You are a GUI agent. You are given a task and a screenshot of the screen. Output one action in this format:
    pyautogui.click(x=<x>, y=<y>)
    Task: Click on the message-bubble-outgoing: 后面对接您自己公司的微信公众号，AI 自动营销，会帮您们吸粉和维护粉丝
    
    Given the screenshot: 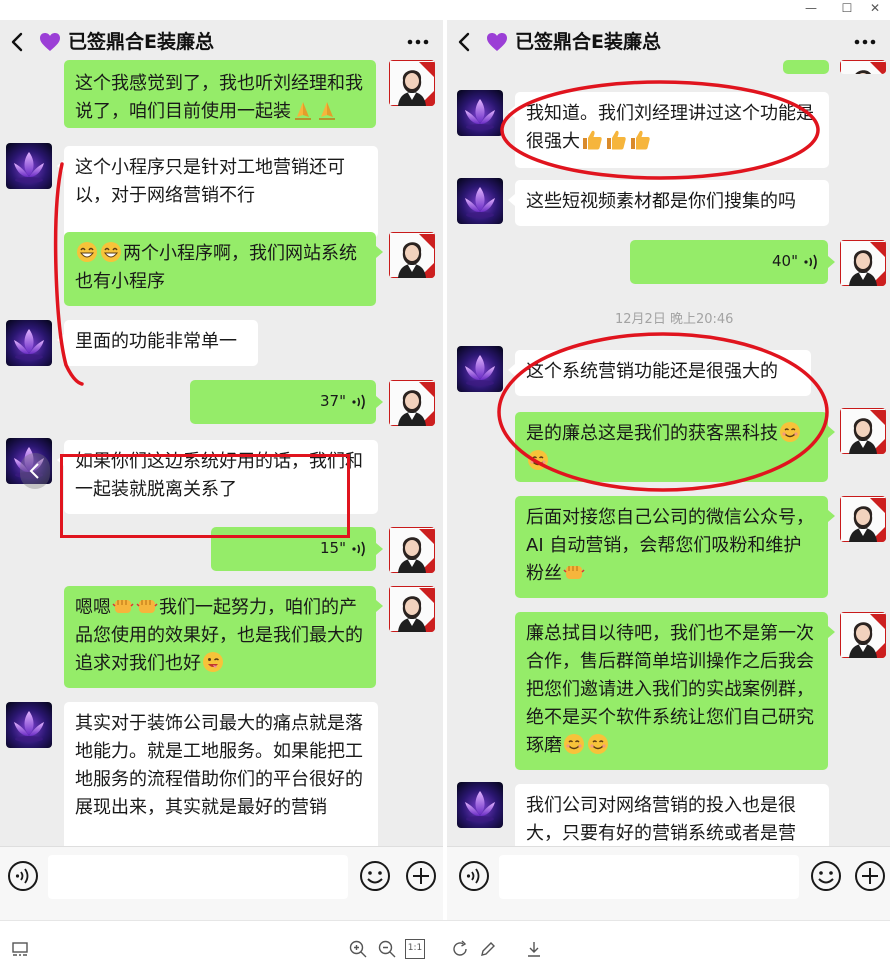 What is the action you would take?
    pyautogui.click(x=675, y=547)
    